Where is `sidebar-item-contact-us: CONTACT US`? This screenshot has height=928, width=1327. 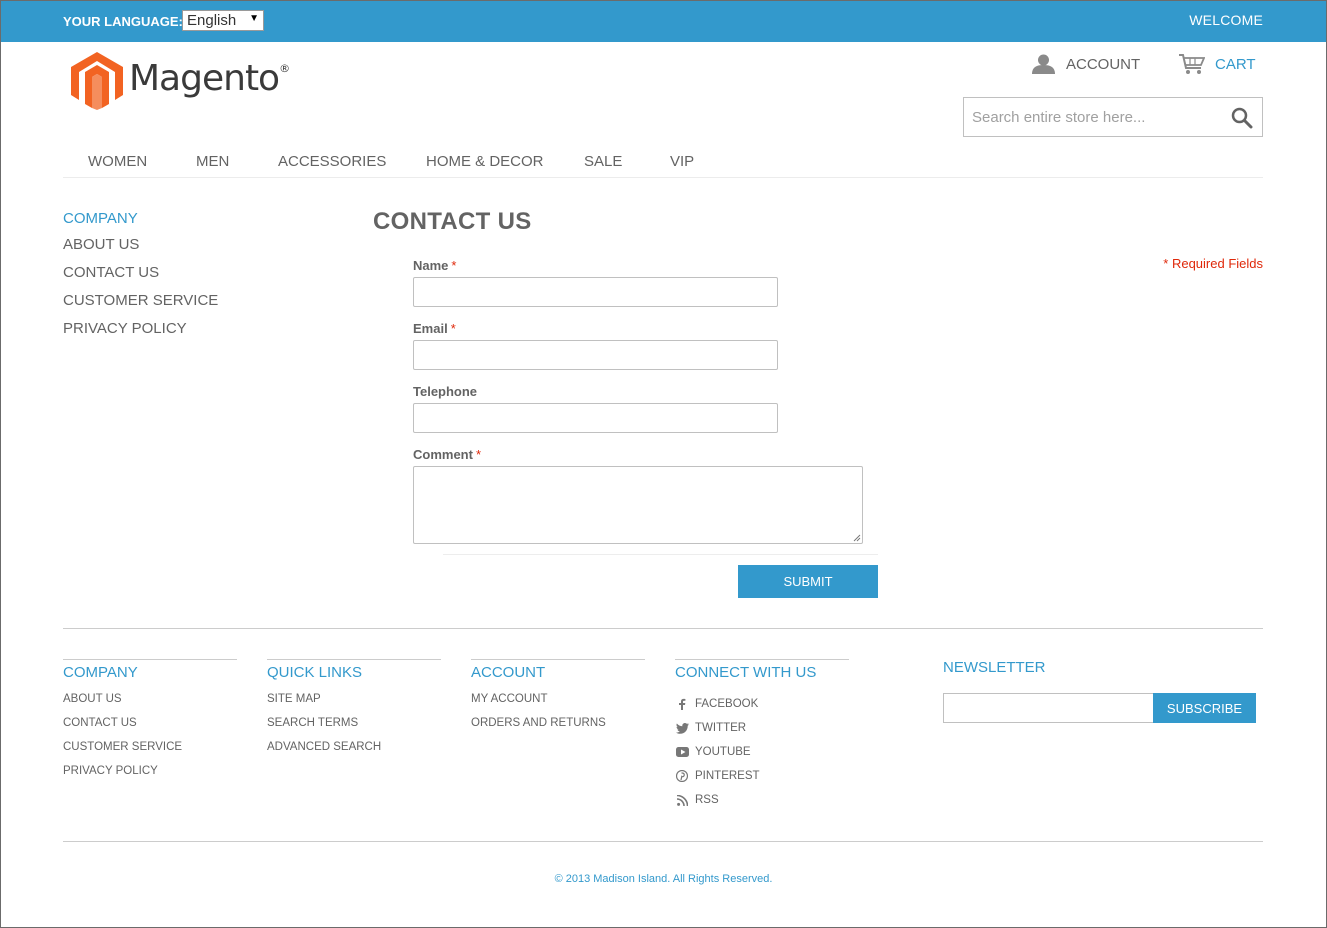 sidebar-item-contact-us: CONTACT US is located at coordinates (140, 273).